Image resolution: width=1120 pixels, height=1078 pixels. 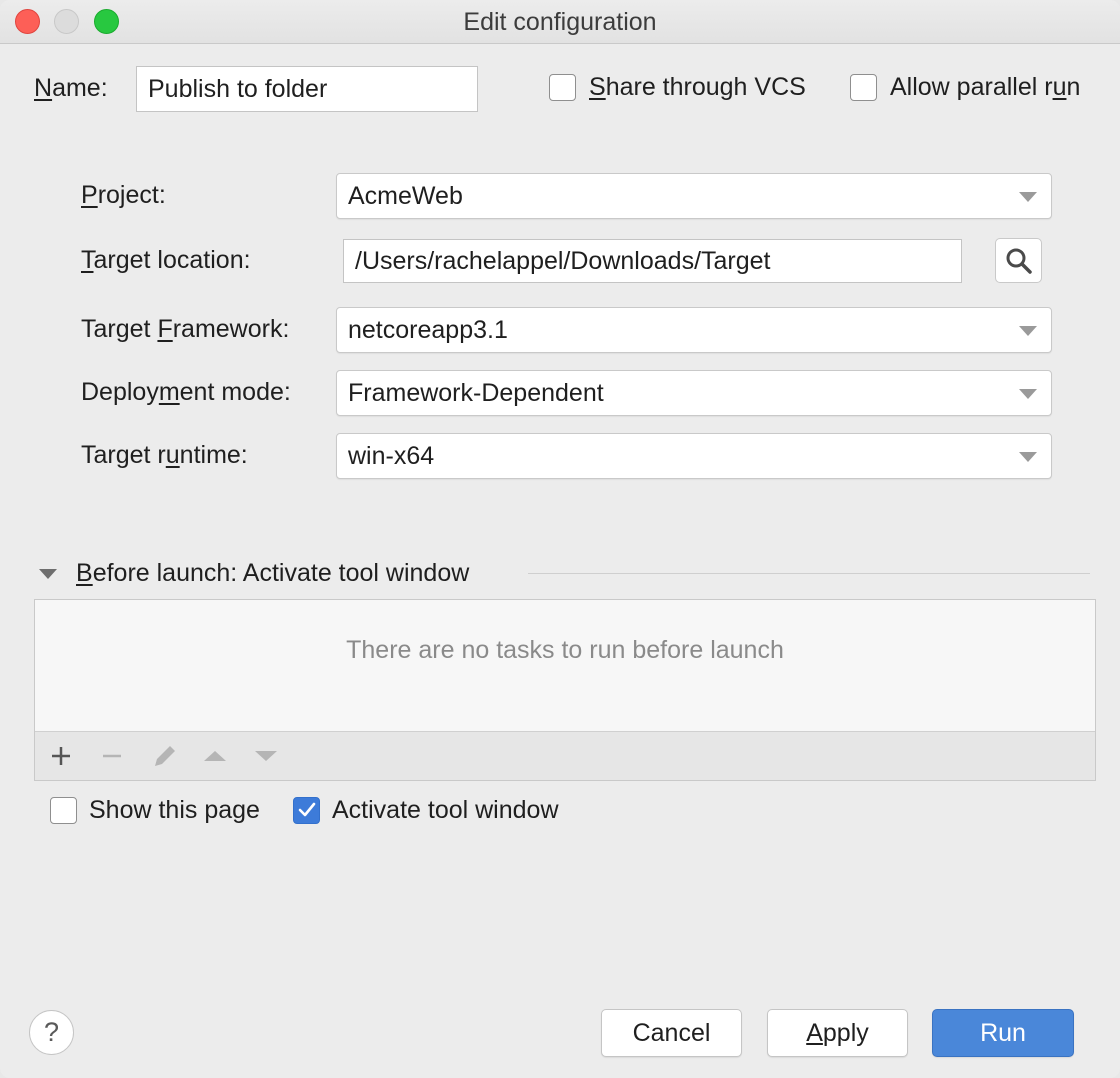 I want to click on target-location-label: Target location:, so click(x=166, y=260).